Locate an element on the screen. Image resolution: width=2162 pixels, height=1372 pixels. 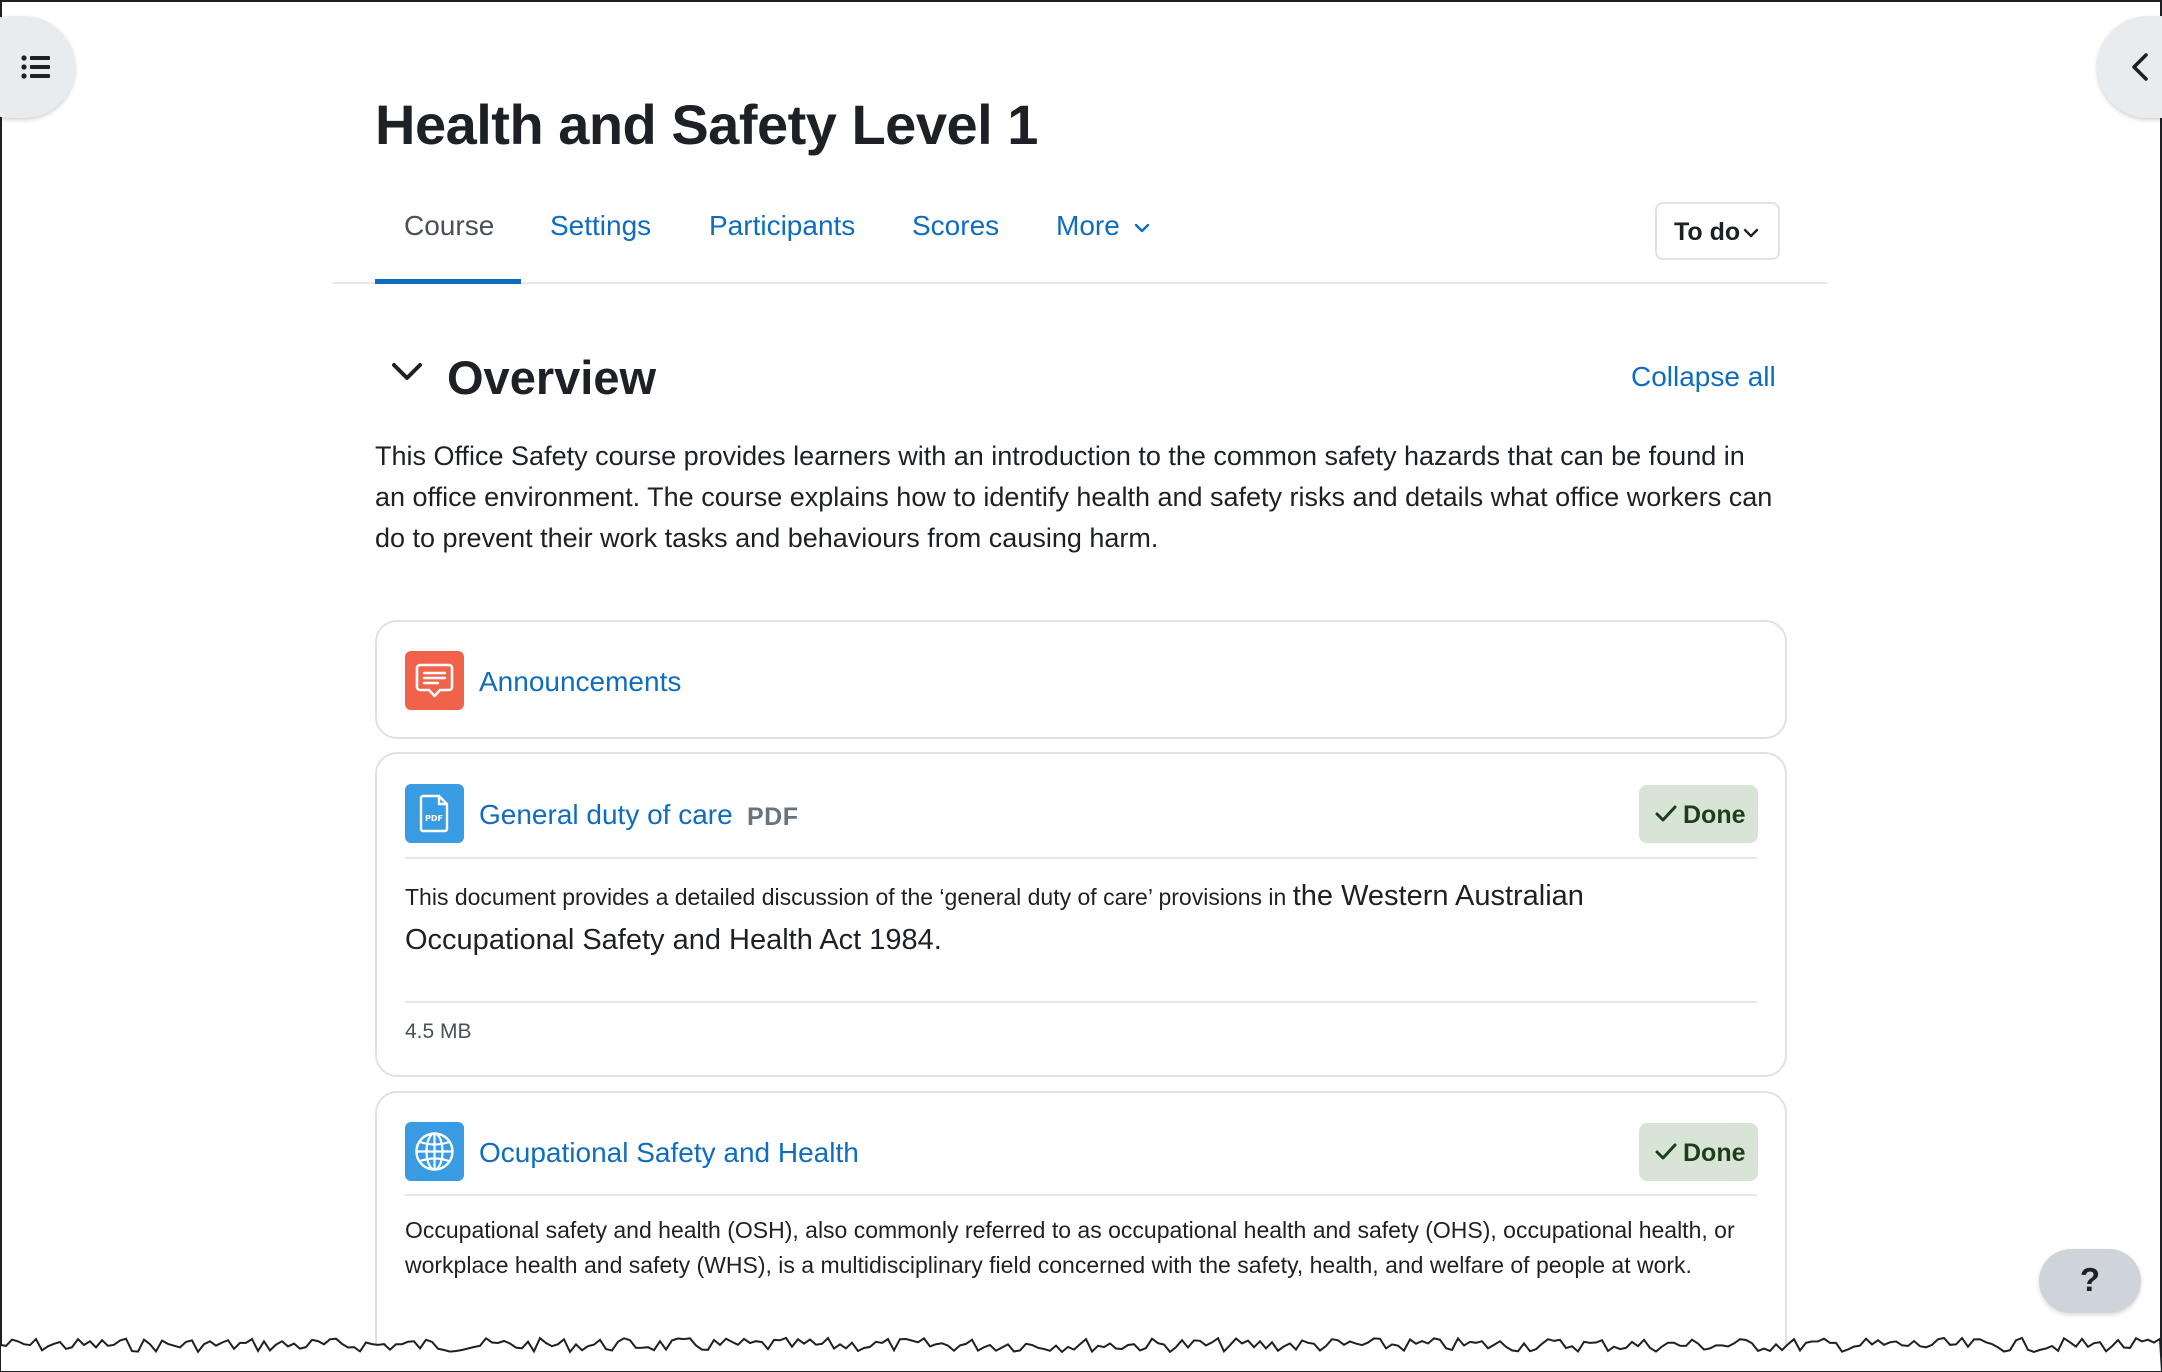
todo-dropdown: To do is located at coordinates (1717, 231).